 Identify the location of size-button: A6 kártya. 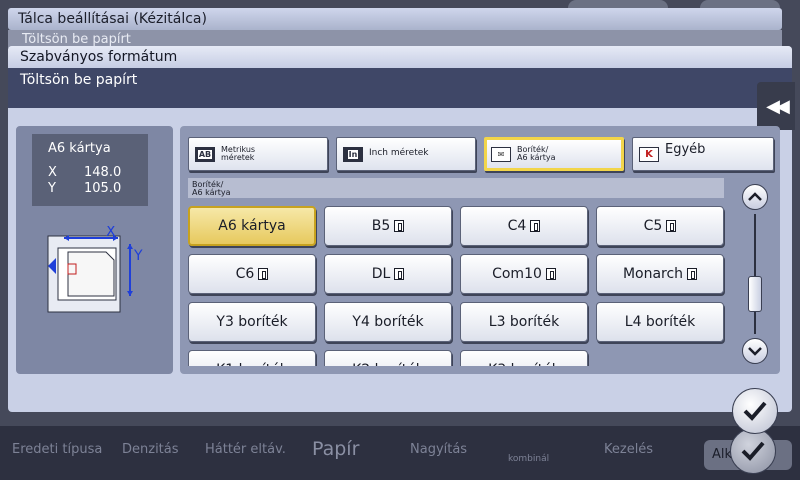
(252, 226).